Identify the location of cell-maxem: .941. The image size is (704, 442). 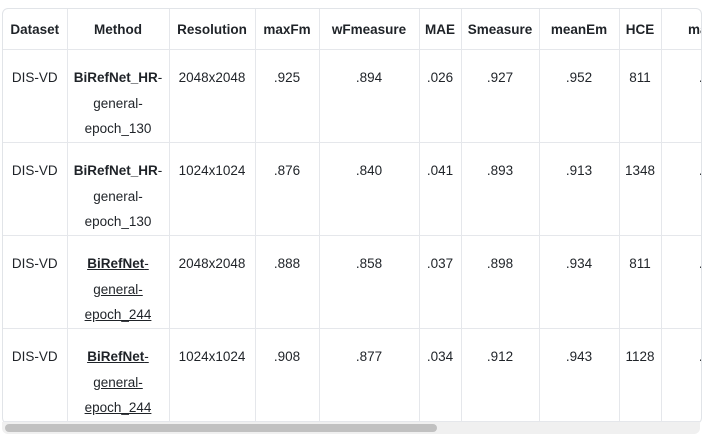
(681, 282).